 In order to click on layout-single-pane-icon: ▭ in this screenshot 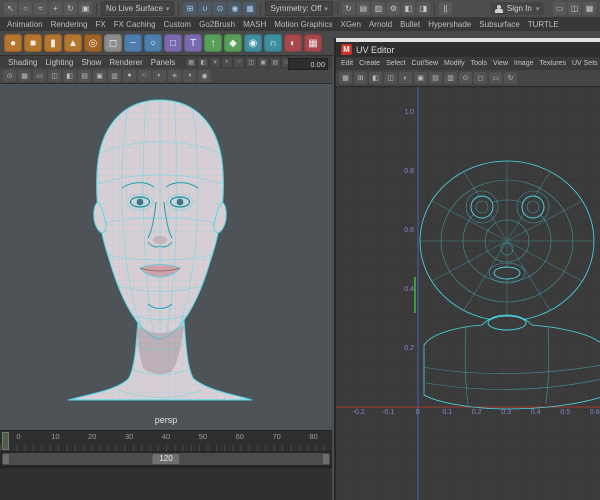, I will do `click(559, 8)`.